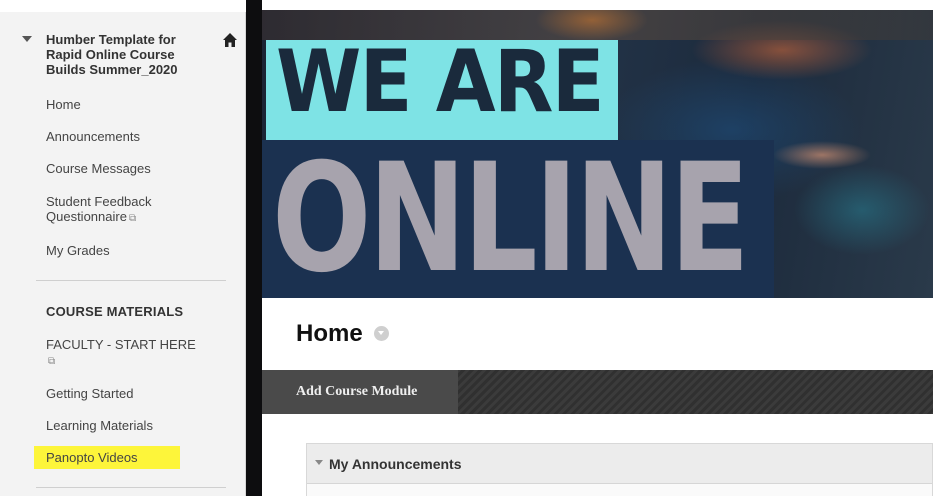 This screenshot has height=496, width=933. Describe the element at coordinates (230, 40) in the screenshot. I see `home-icon` at that location.